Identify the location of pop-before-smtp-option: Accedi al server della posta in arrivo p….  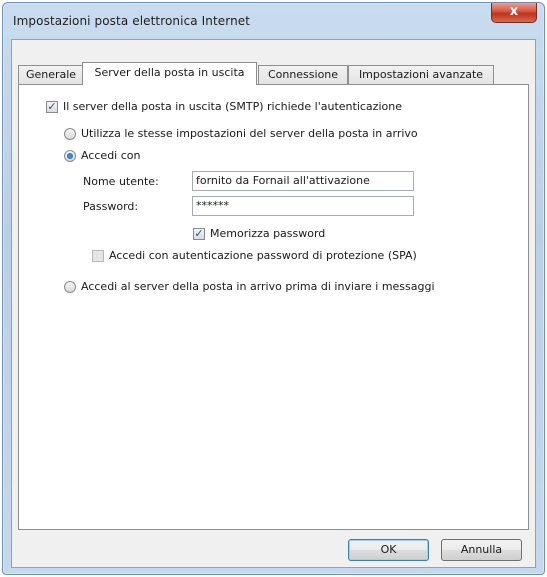
(249, 286).